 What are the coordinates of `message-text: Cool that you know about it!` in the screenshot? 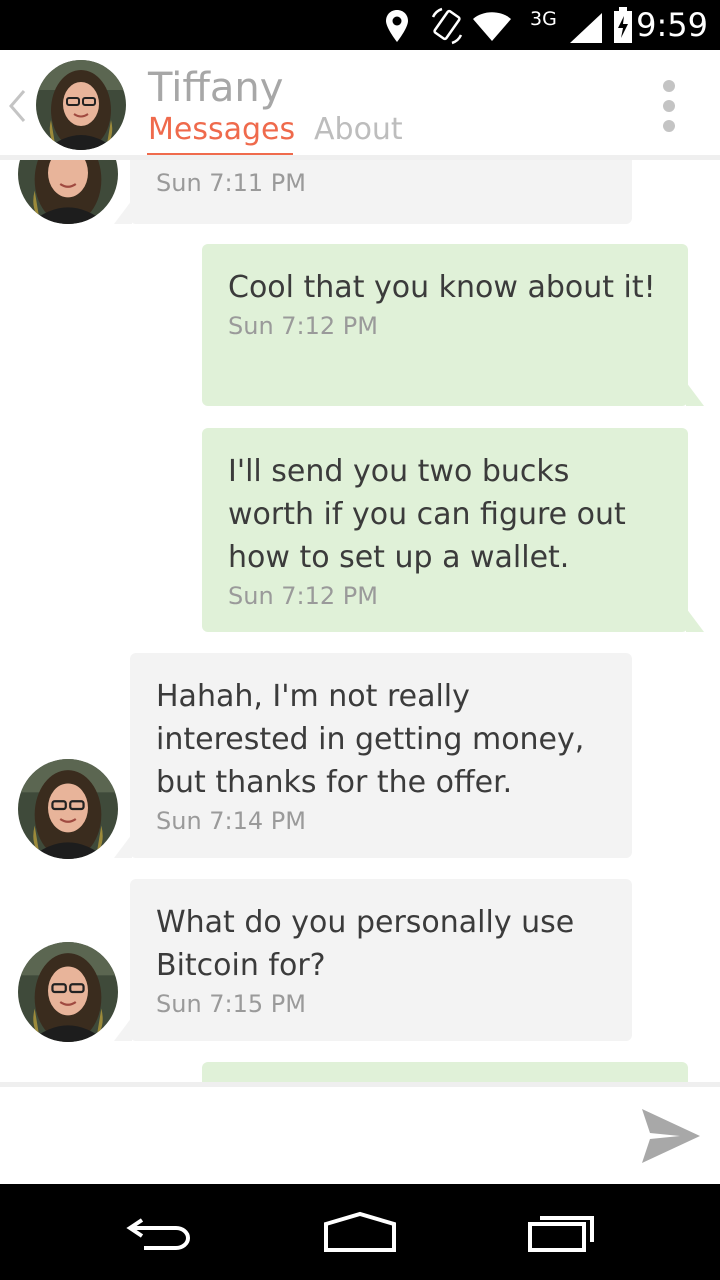 It's located at (442, 287).